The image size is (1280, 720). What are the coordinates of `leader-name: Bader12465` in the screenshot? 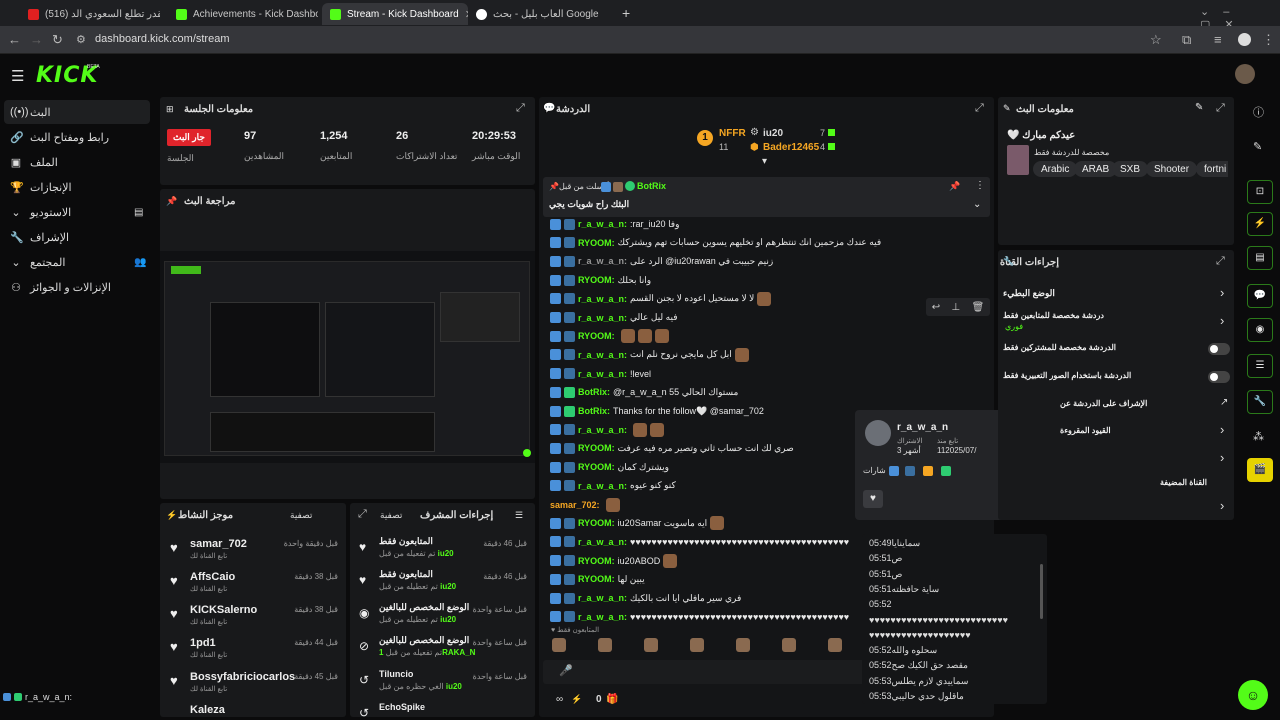 It's located at (791, 147).